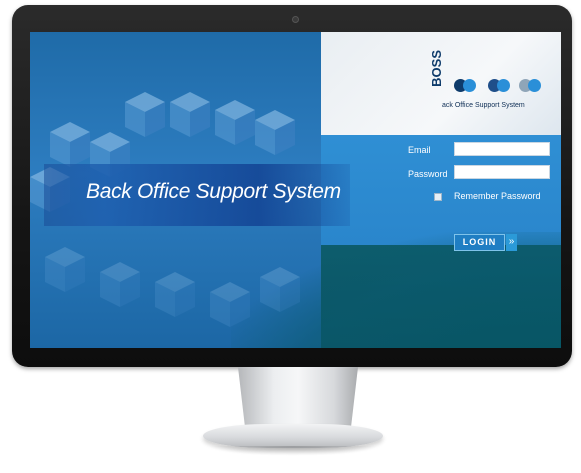  What do you see at coordinates (438, 197) in the screenshot?
I see `remember-password-checkbox` at bounding box center [438, 197].